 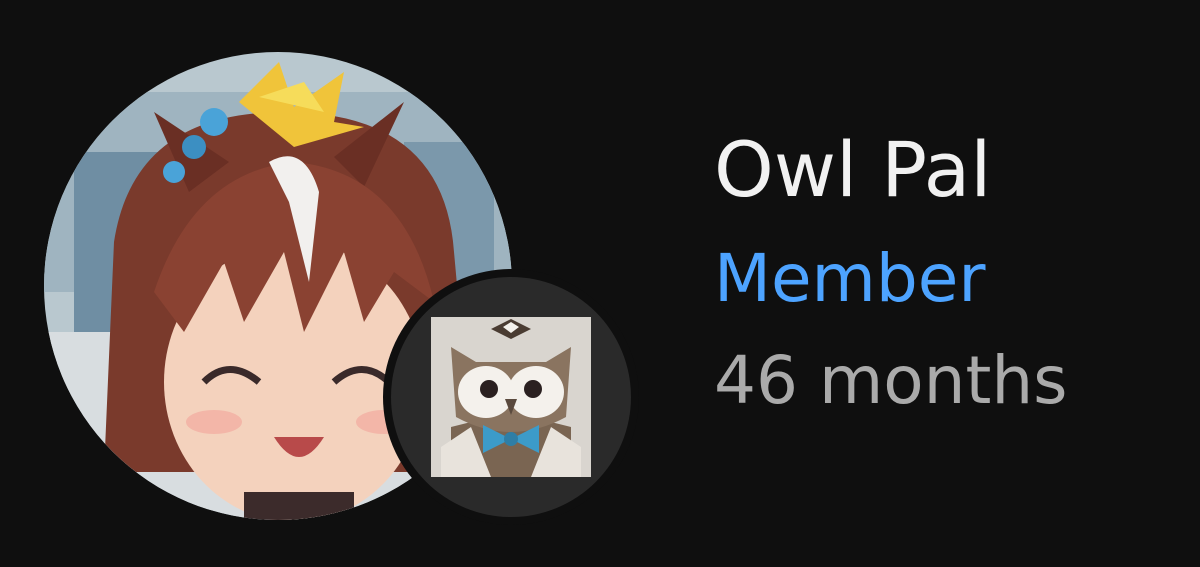 What do you see at coordinates (850, 278) in the screenshot?
I see `membership-tier: Member` at bounding box center [850, 278].